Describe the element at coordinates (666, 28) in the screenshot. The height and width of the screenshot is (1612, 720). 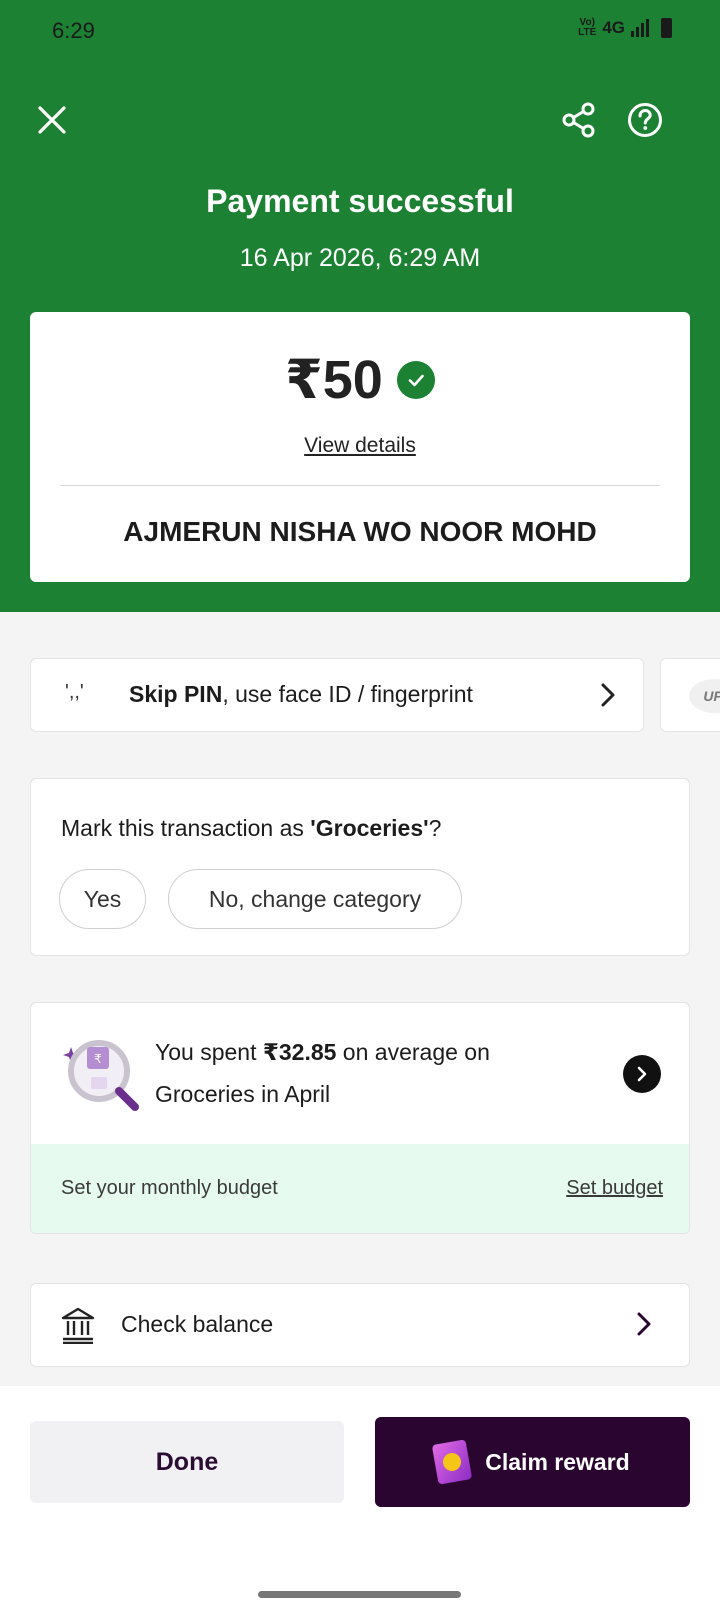
I see `battery-icon` at that location.